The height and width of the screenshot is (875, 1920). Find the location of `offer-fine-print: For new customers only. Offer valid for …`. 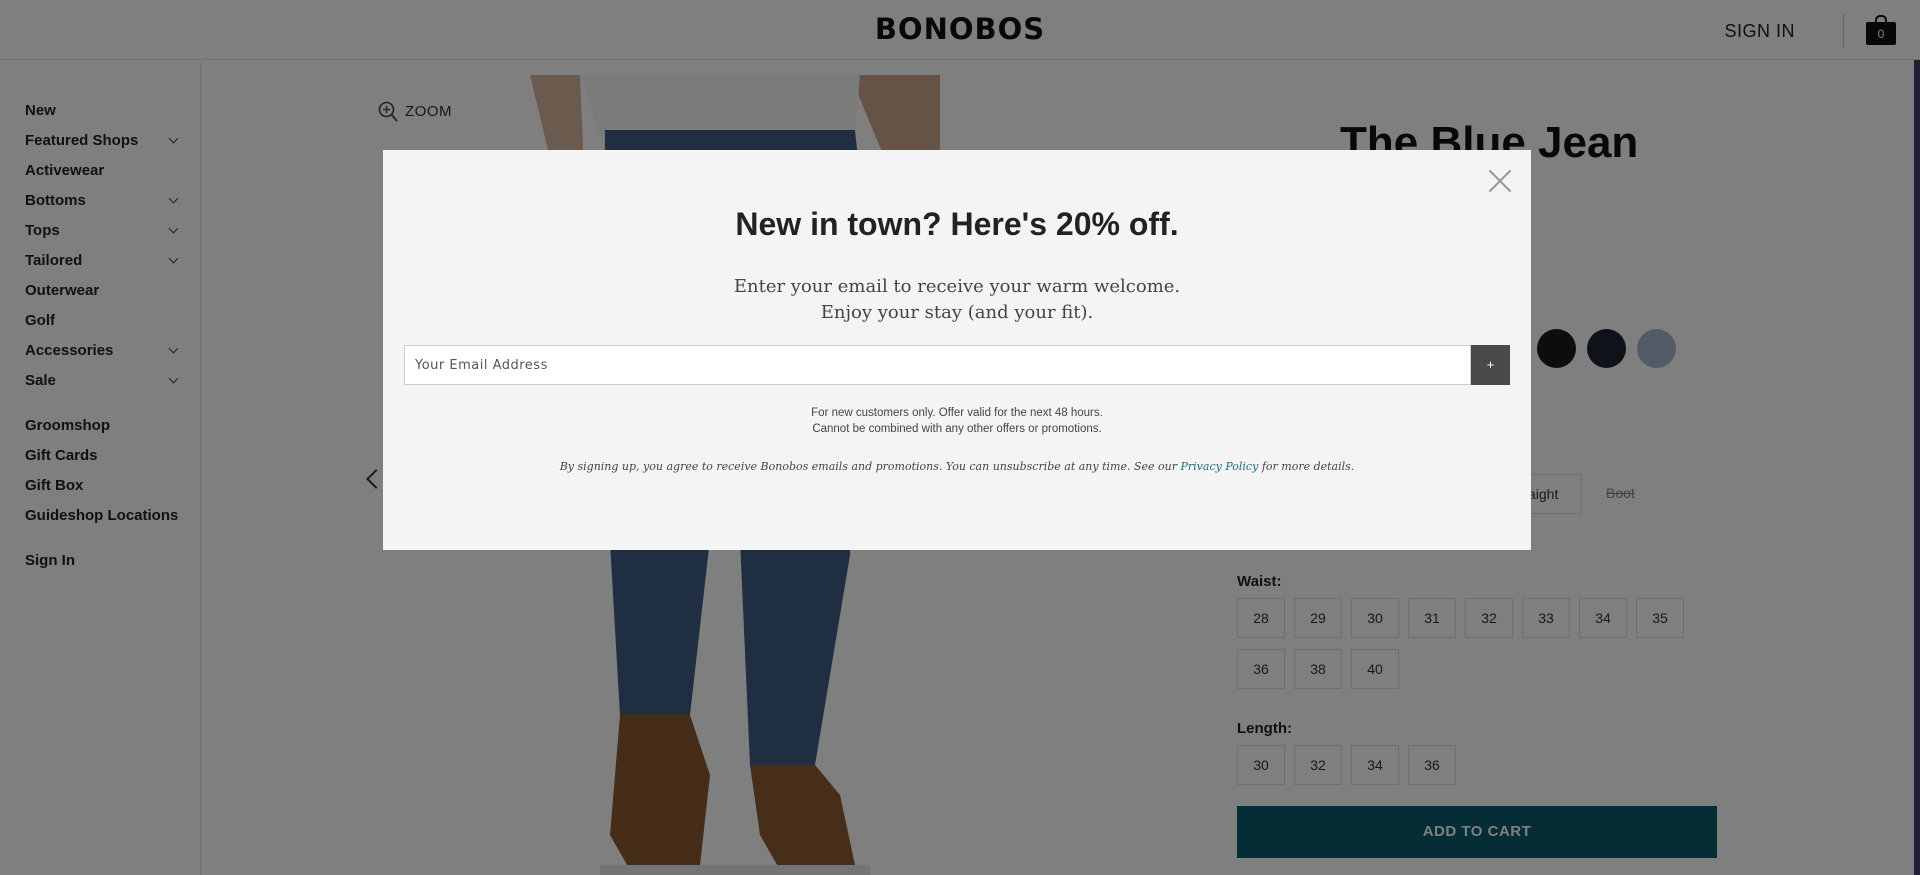

offer-fine-print: For new customers only. Offer valid for … is located at coordinates (957, 421).